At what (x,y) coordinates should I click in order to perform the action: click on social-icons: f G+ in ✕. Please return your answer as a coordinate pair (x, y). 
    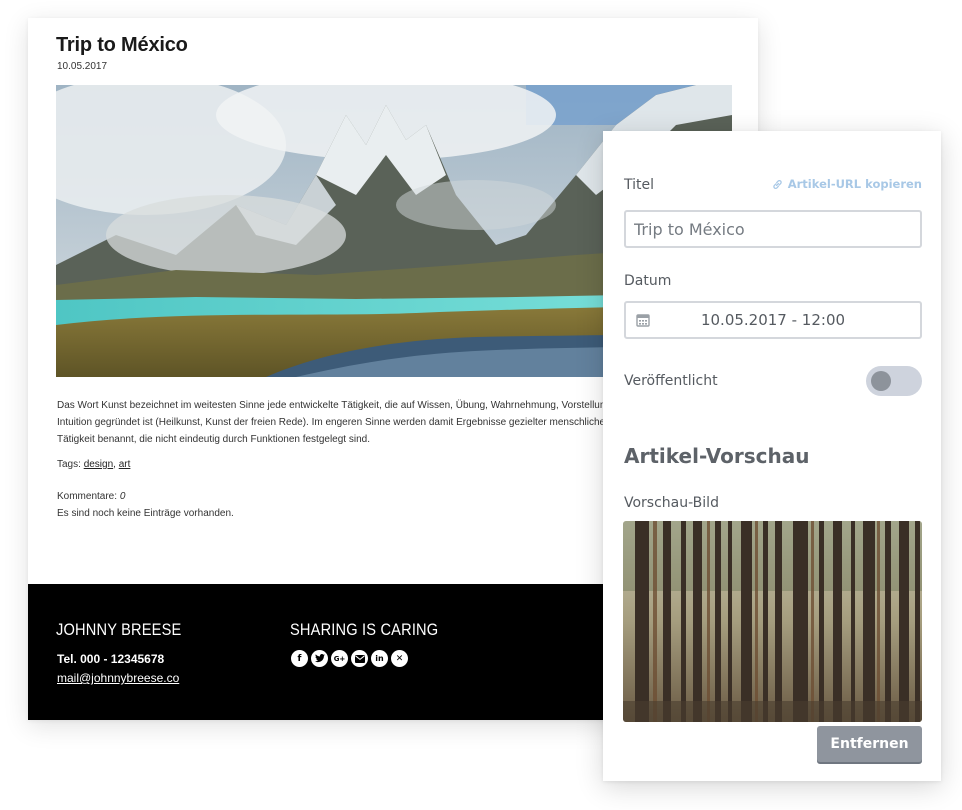
    Looking at the image, I should click on (349, 658).